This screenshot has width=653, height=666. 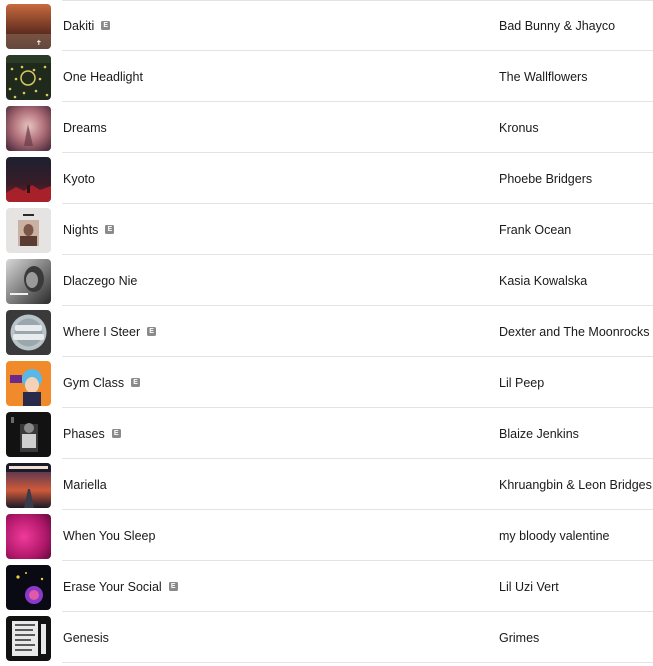 I want to click on track-title-cell: One Headlight, so click(x=103, y=76).